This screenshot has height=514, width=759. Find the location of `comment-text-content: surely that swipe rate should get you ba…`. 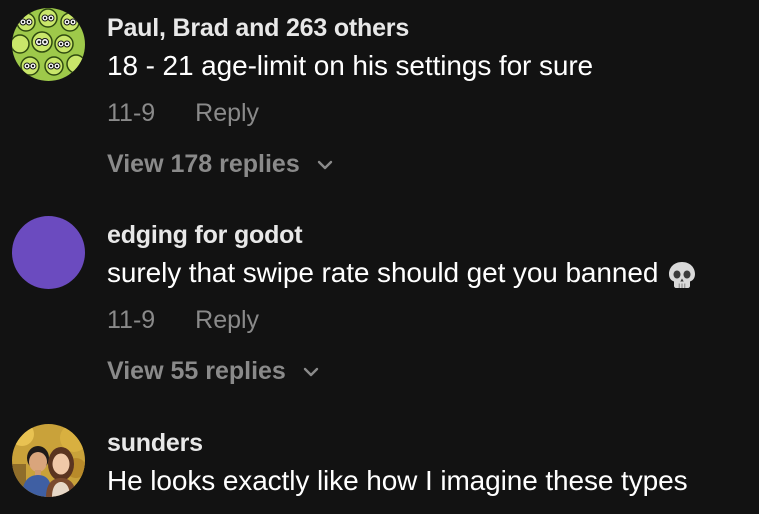

comment-text-content: surely that swipe rate should get you ba… is located at coordinates (383, 272).